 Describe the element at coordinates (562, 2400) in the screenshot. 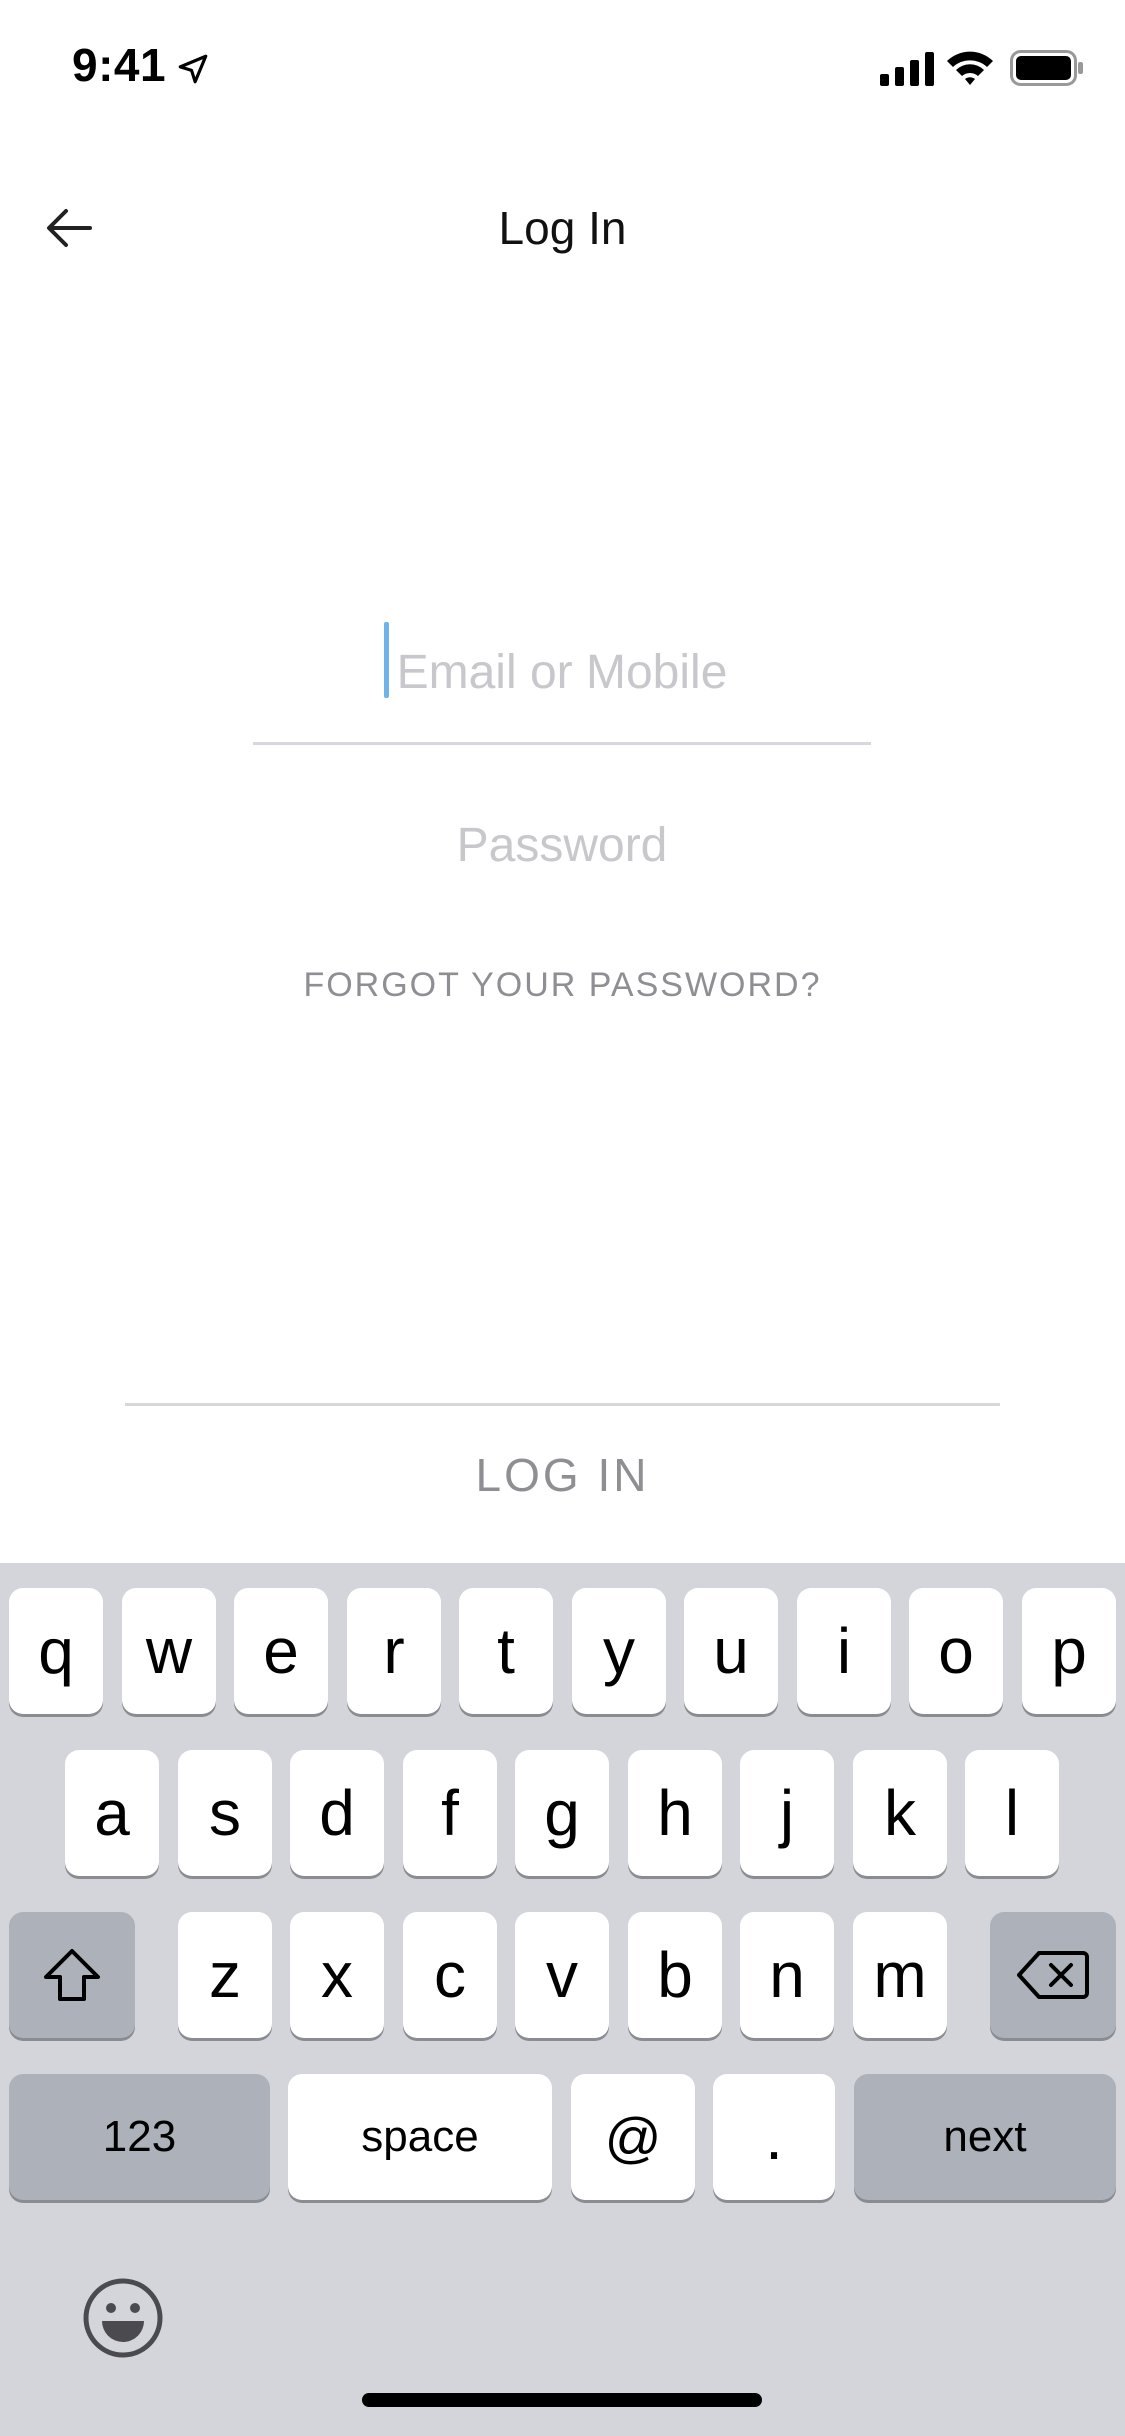

I see `home-indicator` at that location.